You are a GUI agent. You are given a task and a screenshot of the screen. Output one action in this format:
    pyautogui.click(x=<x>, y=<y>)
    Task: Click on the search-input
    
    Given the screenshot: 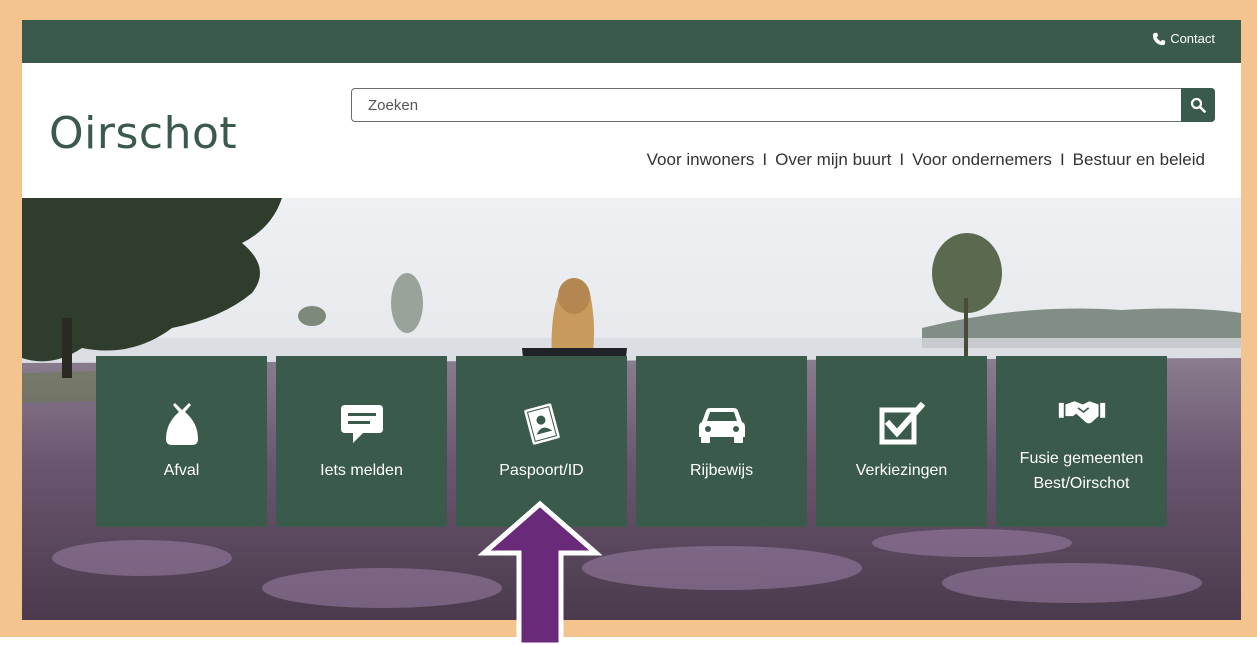 What is the action you would take?
    pyautogui.click(x=765, y=105)
    